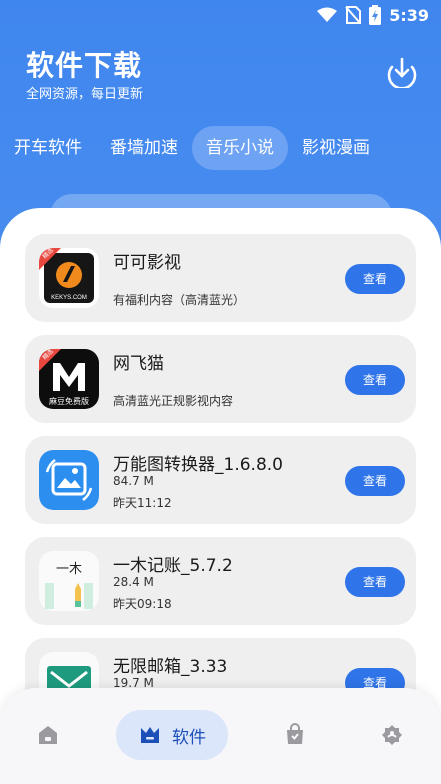 The height and width of the screenshot is (784, 441). I want to click on app-description: 高清蓝光正规影视内容, so click(173, 401).